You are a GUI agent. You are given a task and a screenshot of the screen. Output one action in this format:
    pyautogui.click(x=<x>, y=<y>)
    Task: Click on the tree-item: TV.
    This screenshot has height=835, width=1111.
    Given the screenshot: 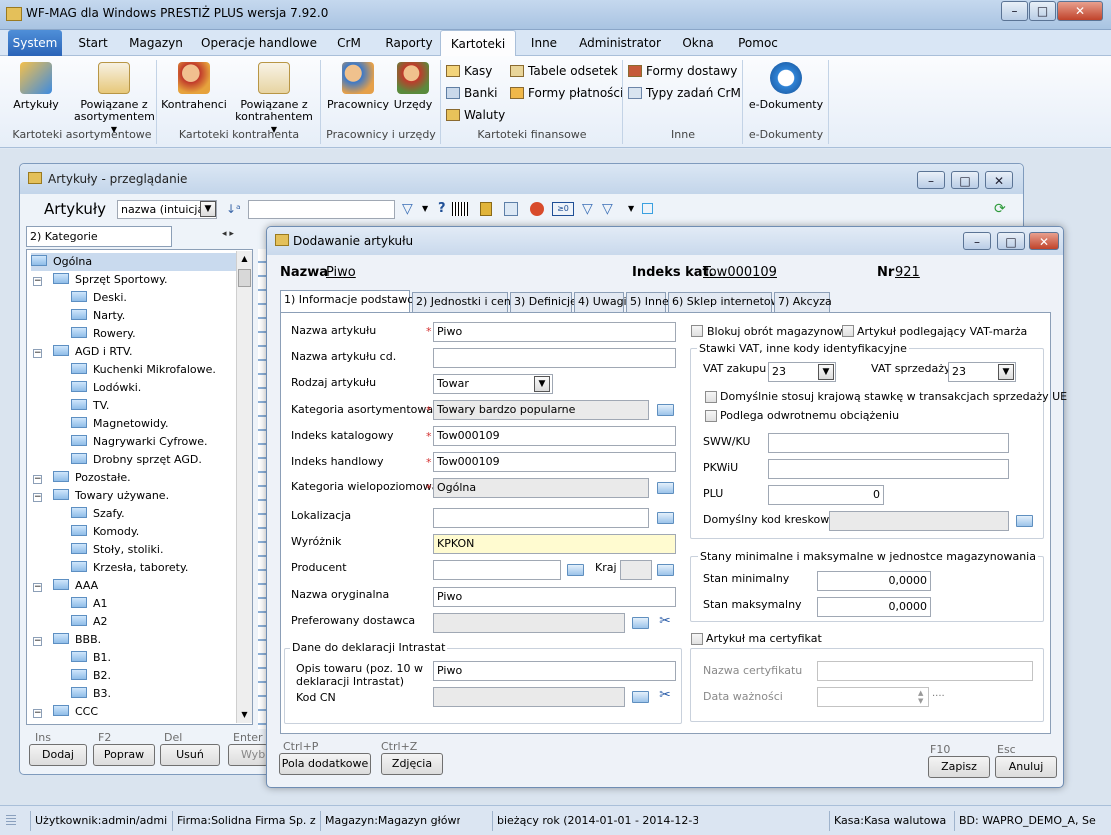 What is the action you would take?
    pyautogui.click(x=90, y=406)
    